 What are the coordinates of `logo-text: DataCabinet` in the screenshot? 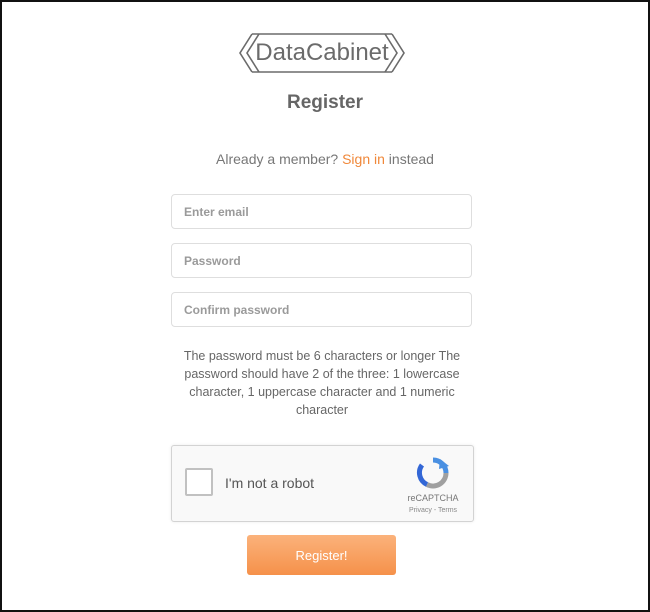 It's located at (322, 52).